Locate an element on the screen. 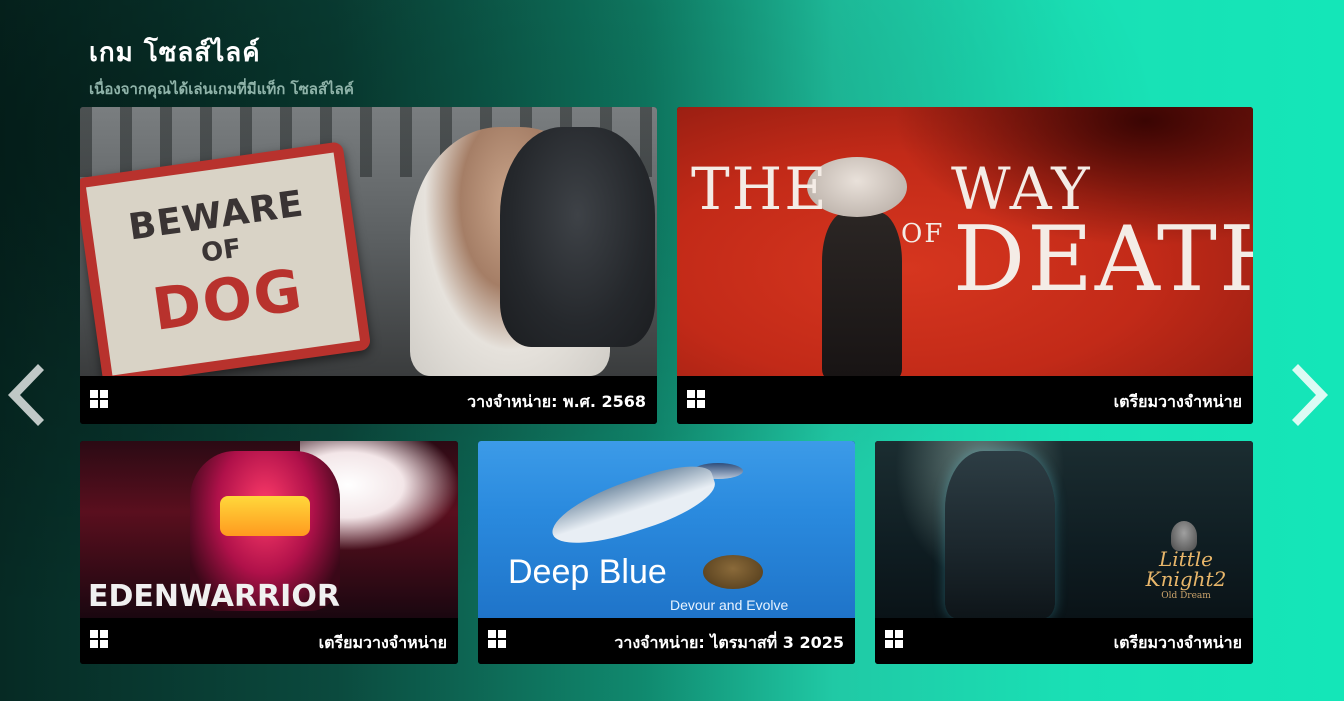 The width and height of the screenshot is (1344, 701). art-sign: BEWARE OF DOG is located at coordinates (226, 258).